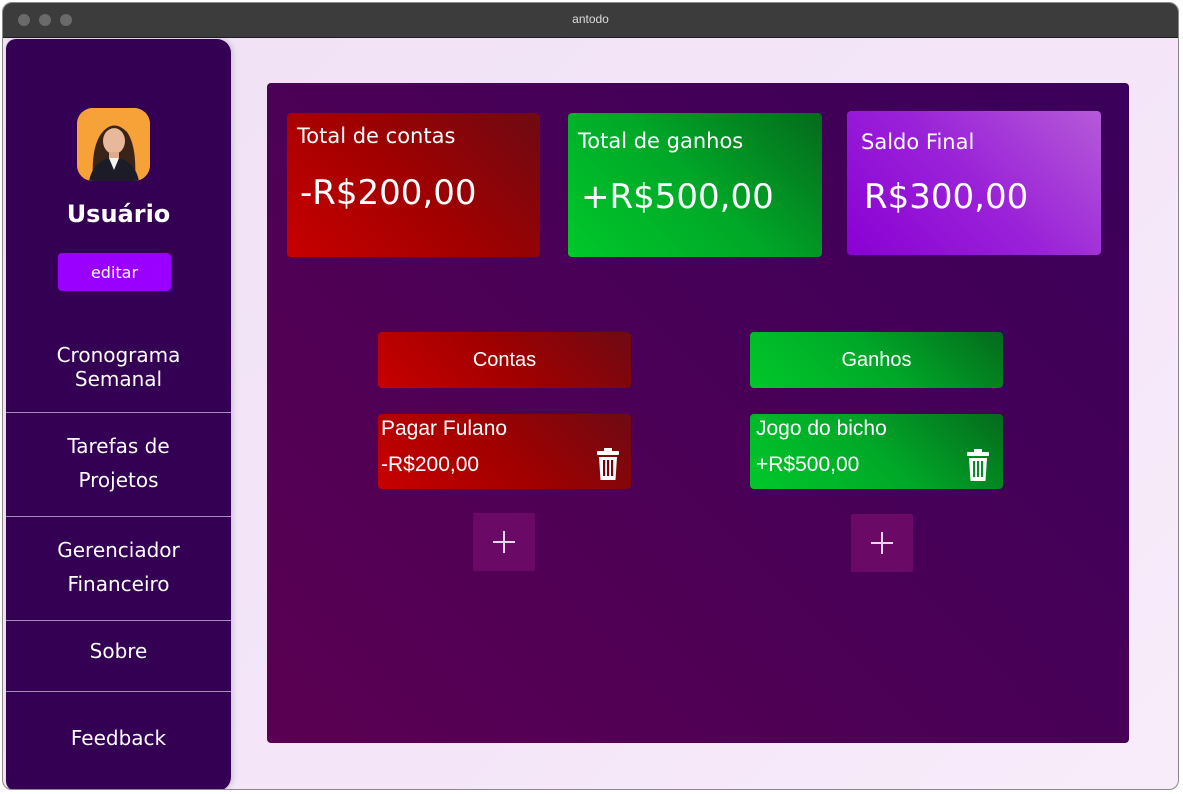  What do you see at coordinates (808, 464) in the screenshot?
I see `ganho-item-amount: +R$500,00` at bounding box center [808, 464].